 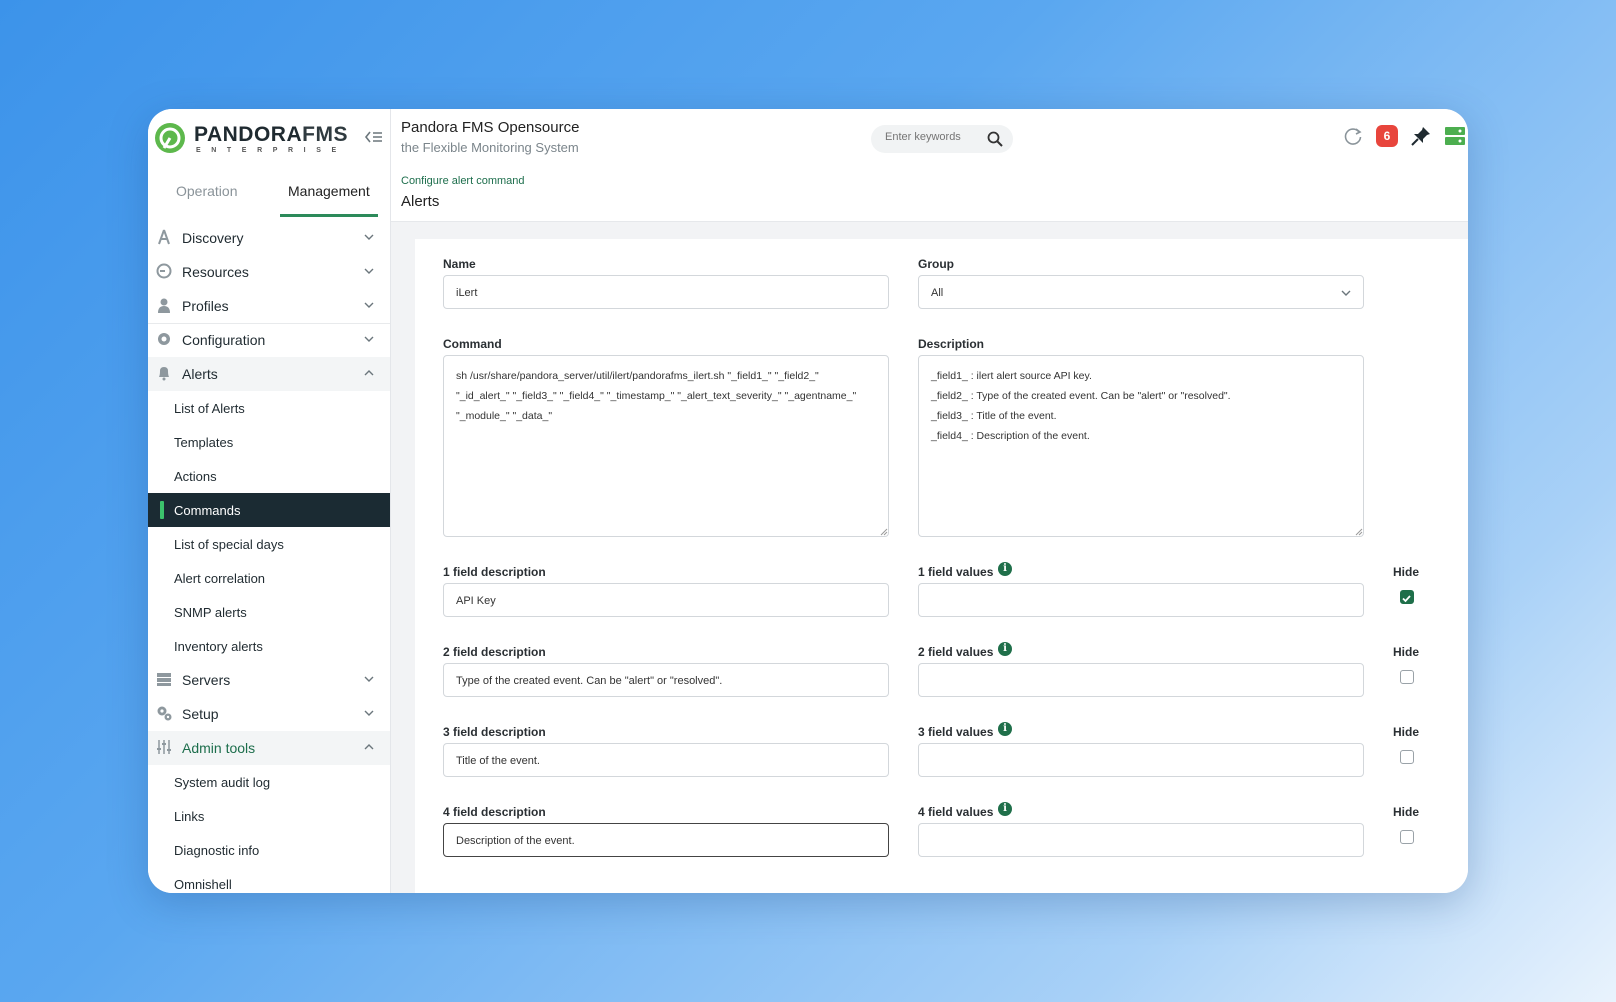 I want to click on pandora-logo-icon, so click(x=170, y=138).